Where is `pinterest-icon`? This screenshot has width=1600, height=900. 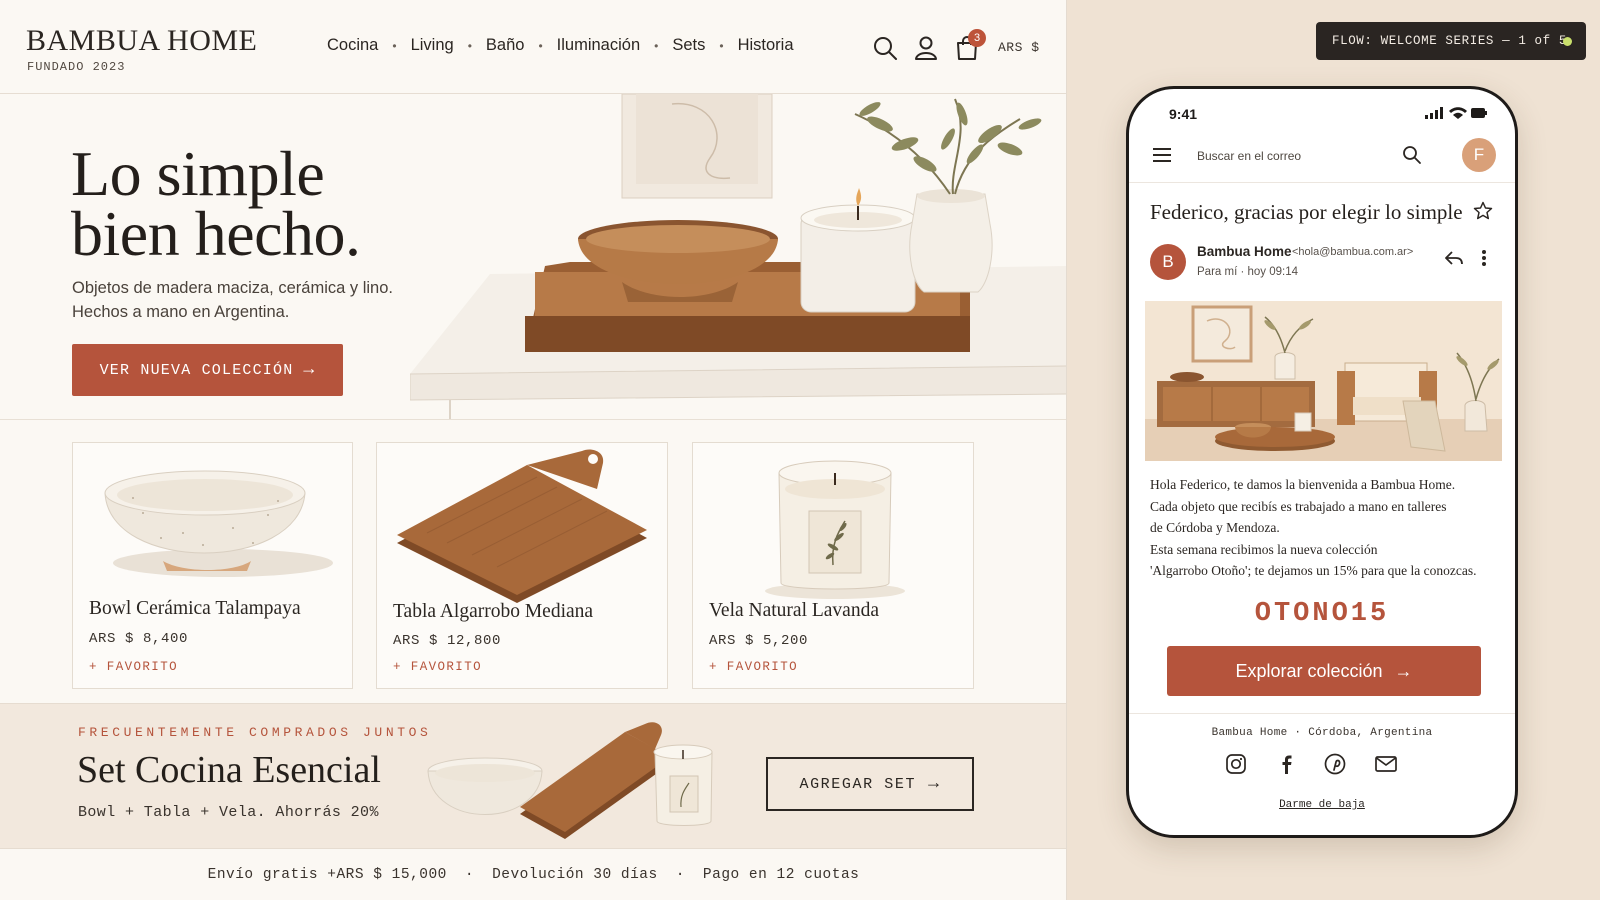
pinterest-icon is located at coordinates (1335, 764).